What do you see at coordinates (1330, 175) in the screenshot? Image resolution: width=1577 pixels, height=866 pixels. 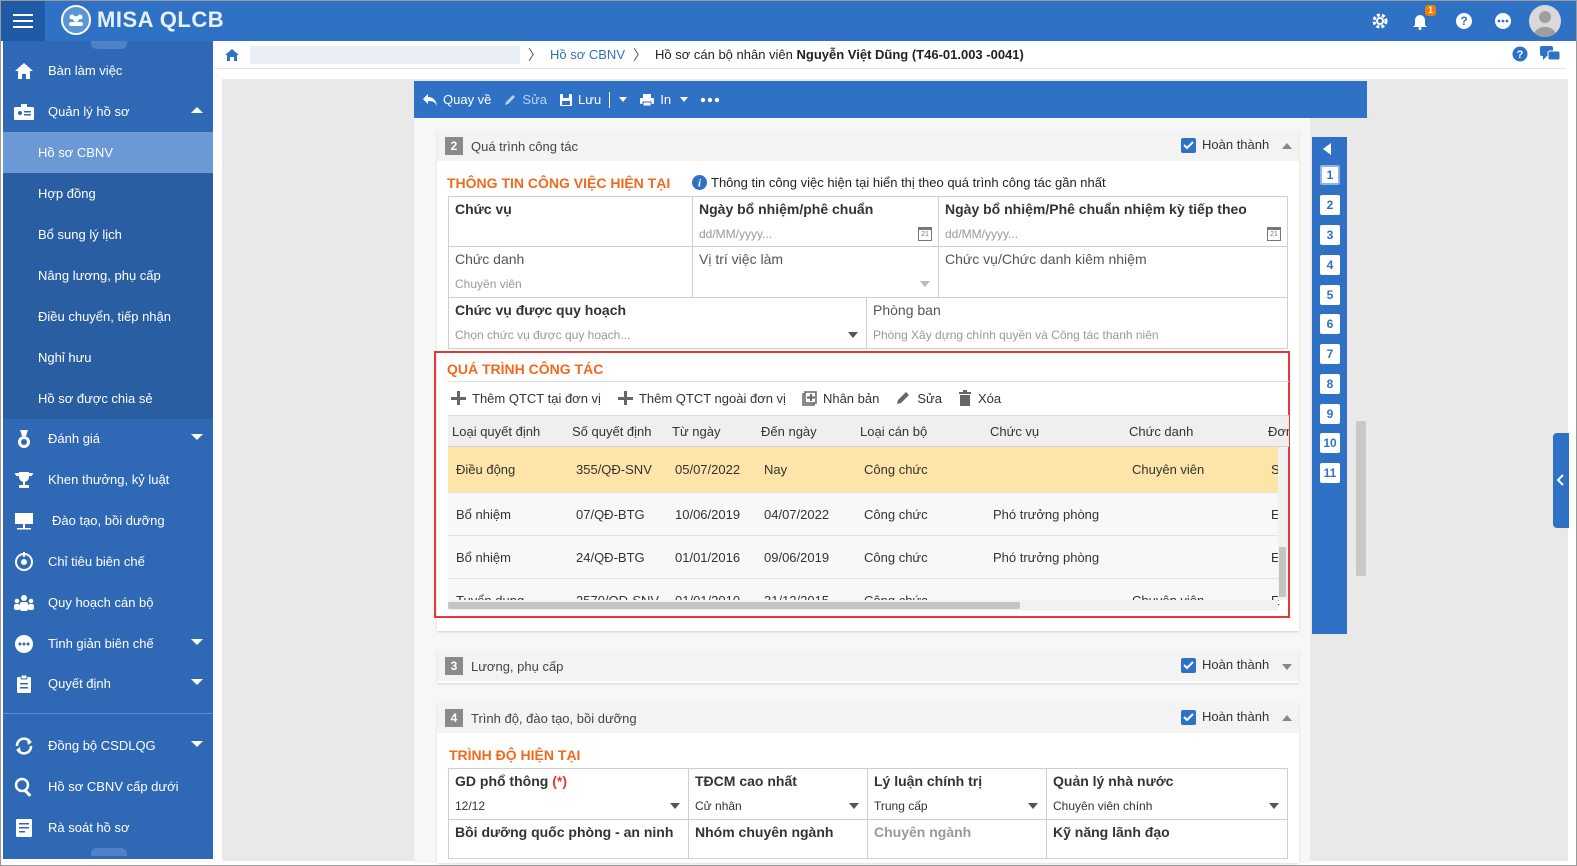 I see `nav-section-1: 1` at bounding box center [1330, 175].